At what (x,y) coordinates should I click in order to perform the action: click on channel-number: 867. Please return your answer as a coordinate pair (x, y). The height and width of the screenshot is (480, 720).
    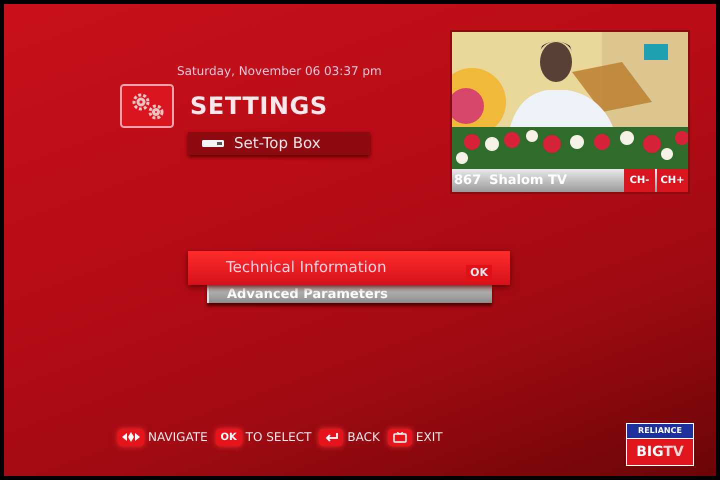
    Looking at the image, I should click on (468, 181).